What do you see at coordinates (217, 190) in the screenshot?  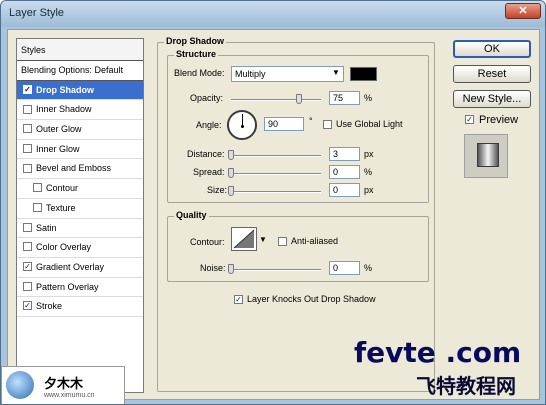 I see `size-label: Size:` at bounding box center [217, 190].